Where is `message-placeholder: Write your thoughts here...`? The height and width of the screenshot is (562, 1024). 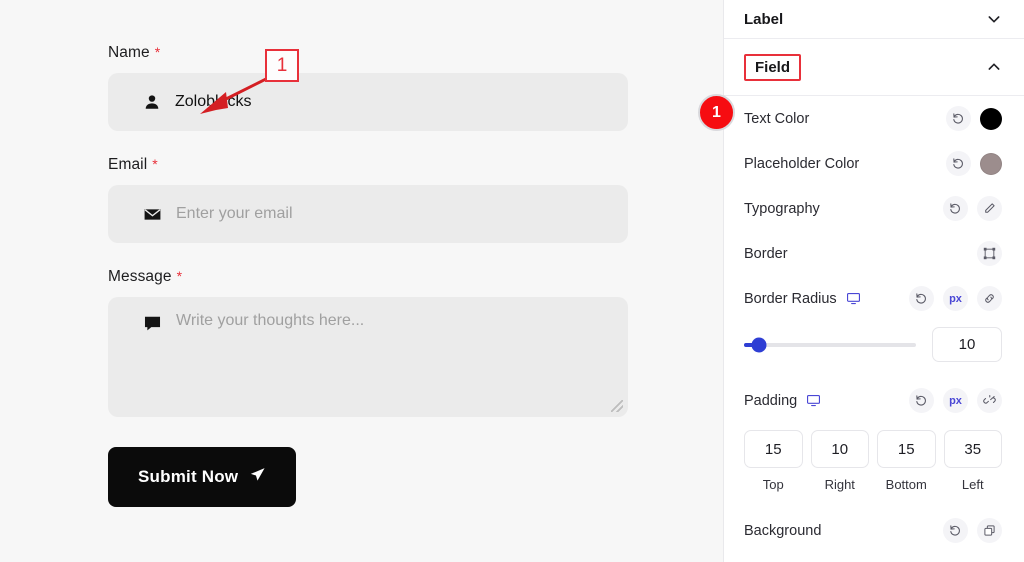
message-placeholder: Write your thoughts here... is located at coordinates (270, 320).